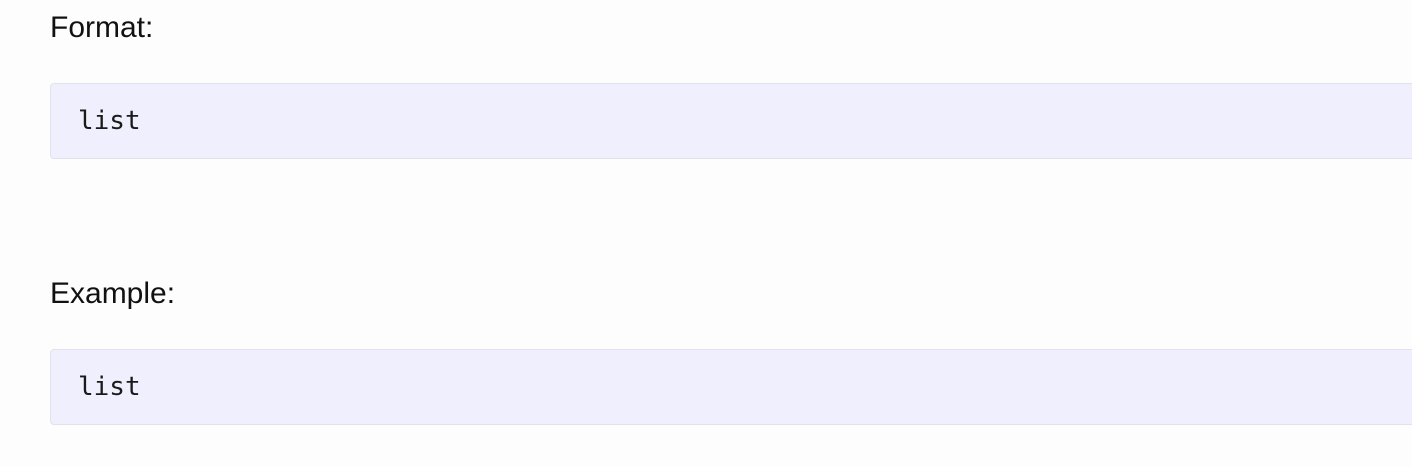  Describe the element at coordinates (109, 387) in the screenshot. I see `example-code-text: list` at that location.